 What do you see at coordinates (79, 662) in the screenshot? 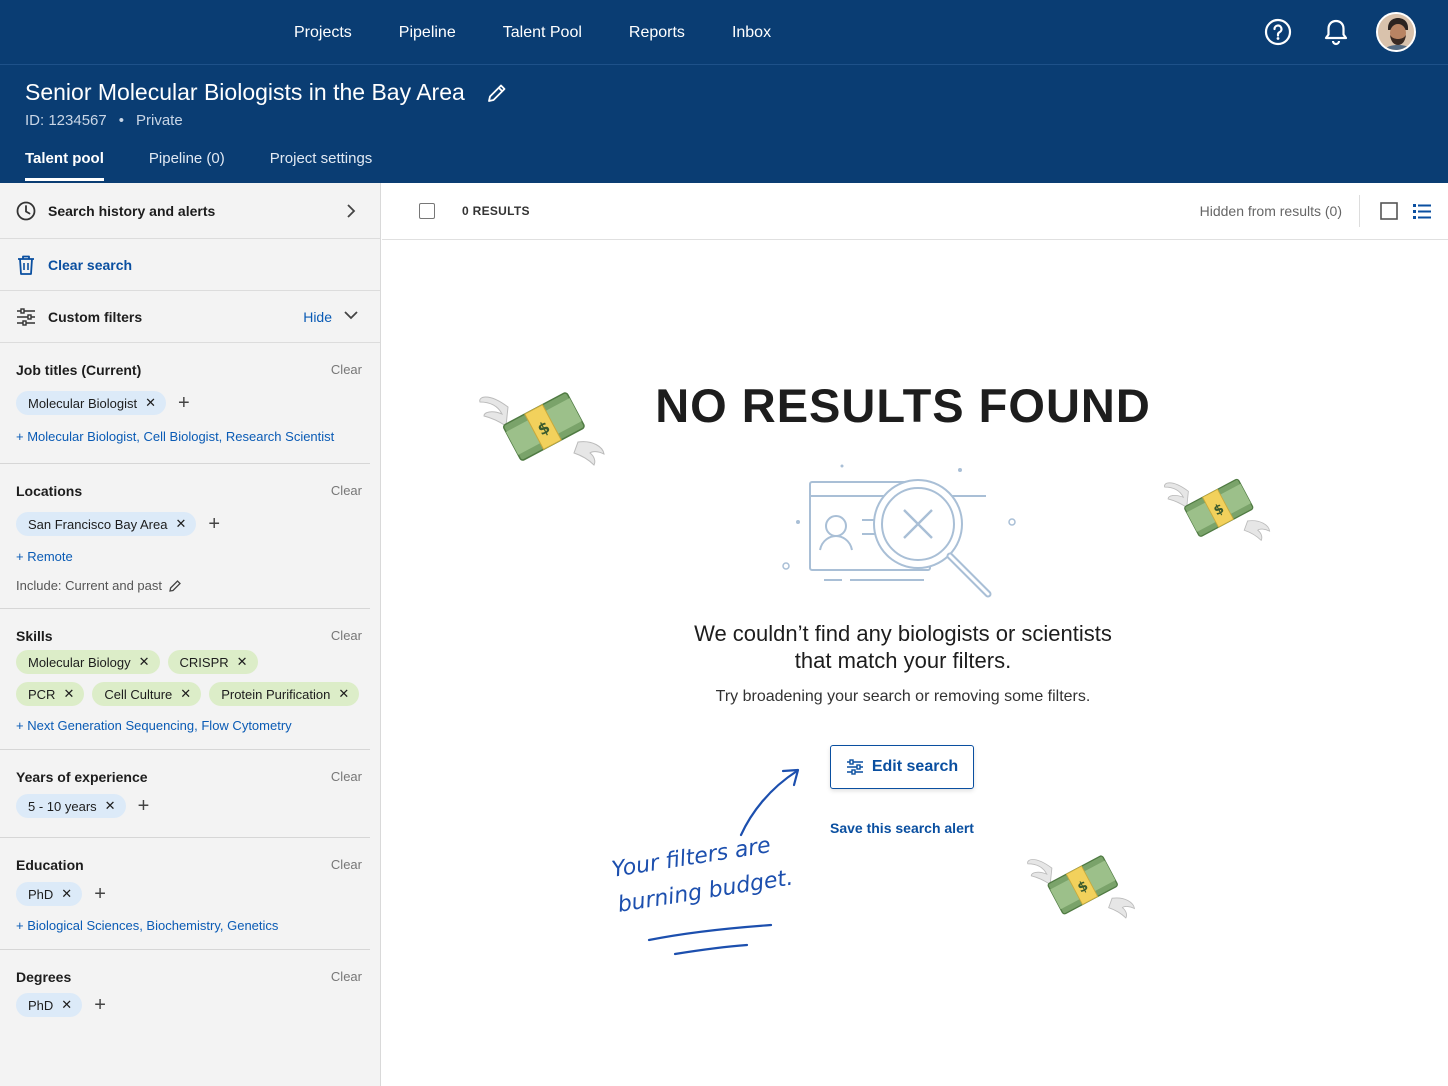
I see `chip-label: Molecular Biology` at bounding box center [79, 662].